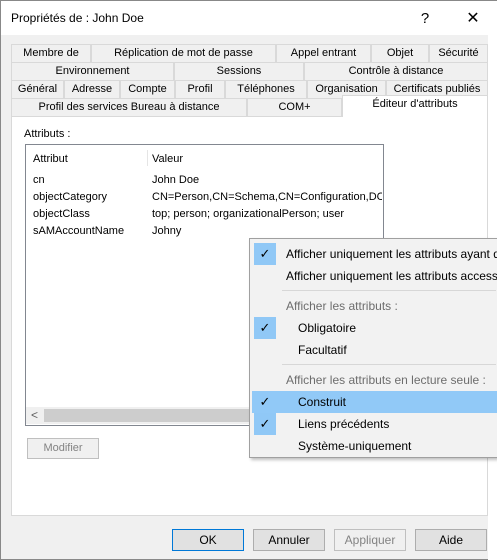  What do you see at coordinates (266, 89) in the screenshot?
I see `tab-telephones: Téléphones` at bounding box center [266, 89].